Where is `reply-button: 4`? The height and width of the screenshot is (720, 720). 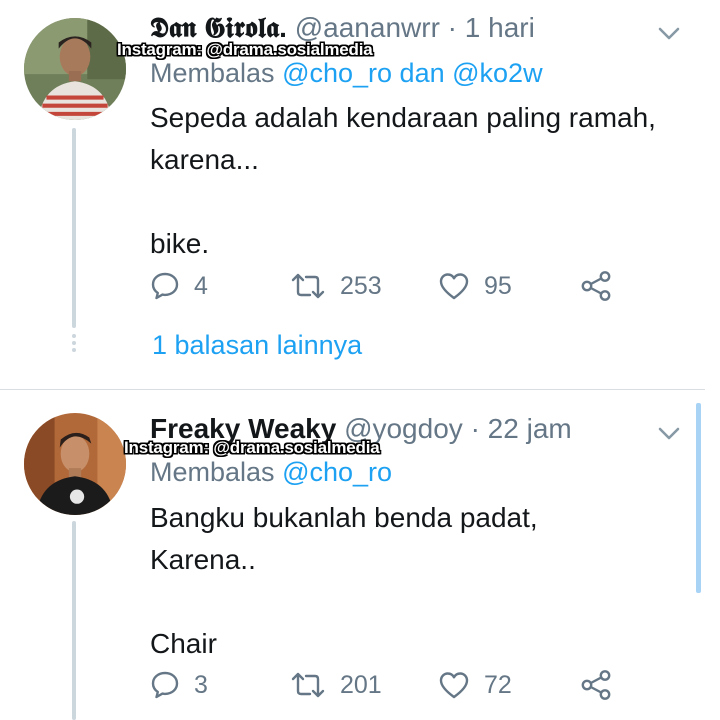 reply-button: 4 is located at coordinates (179, 286).